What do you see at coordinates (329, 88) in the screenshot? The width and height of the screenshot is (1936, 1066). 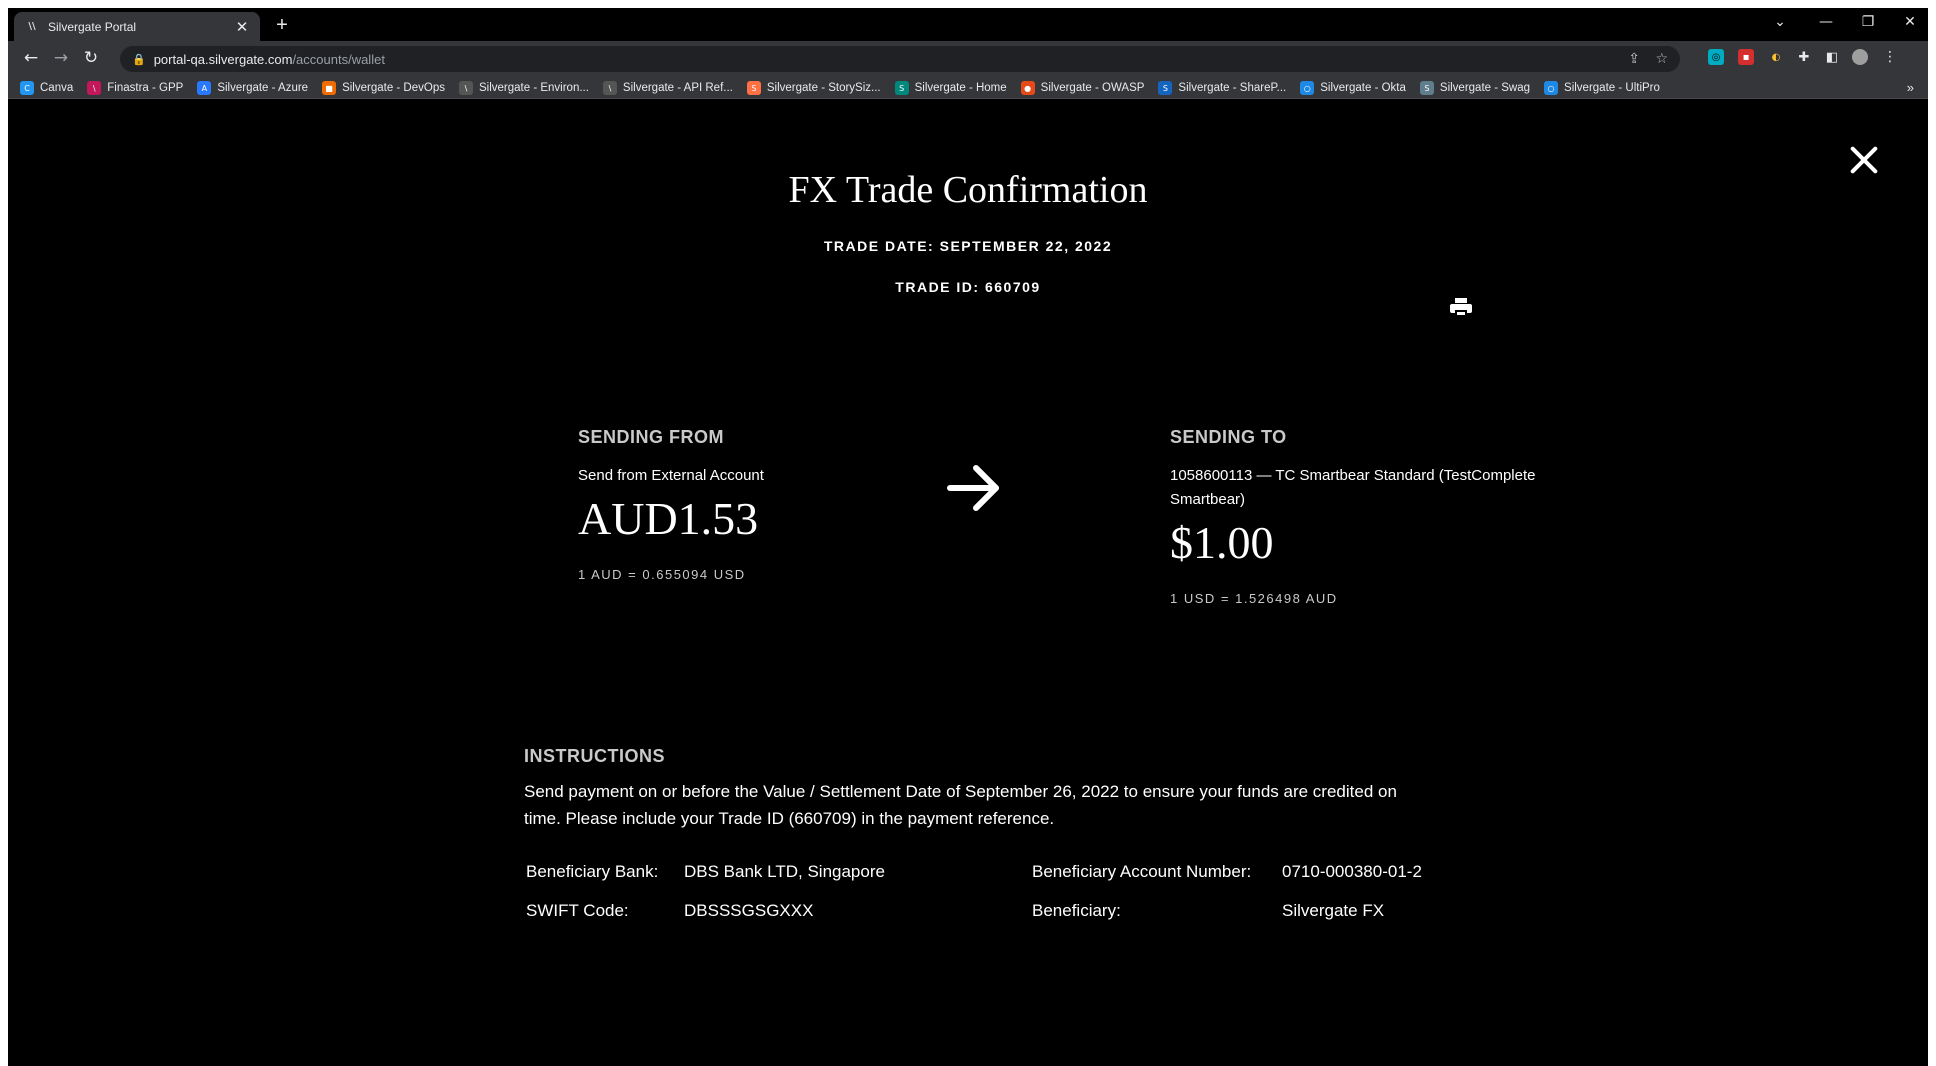 I see `bookmark-favicon-icon: ■` at bounding box center [329, 88].